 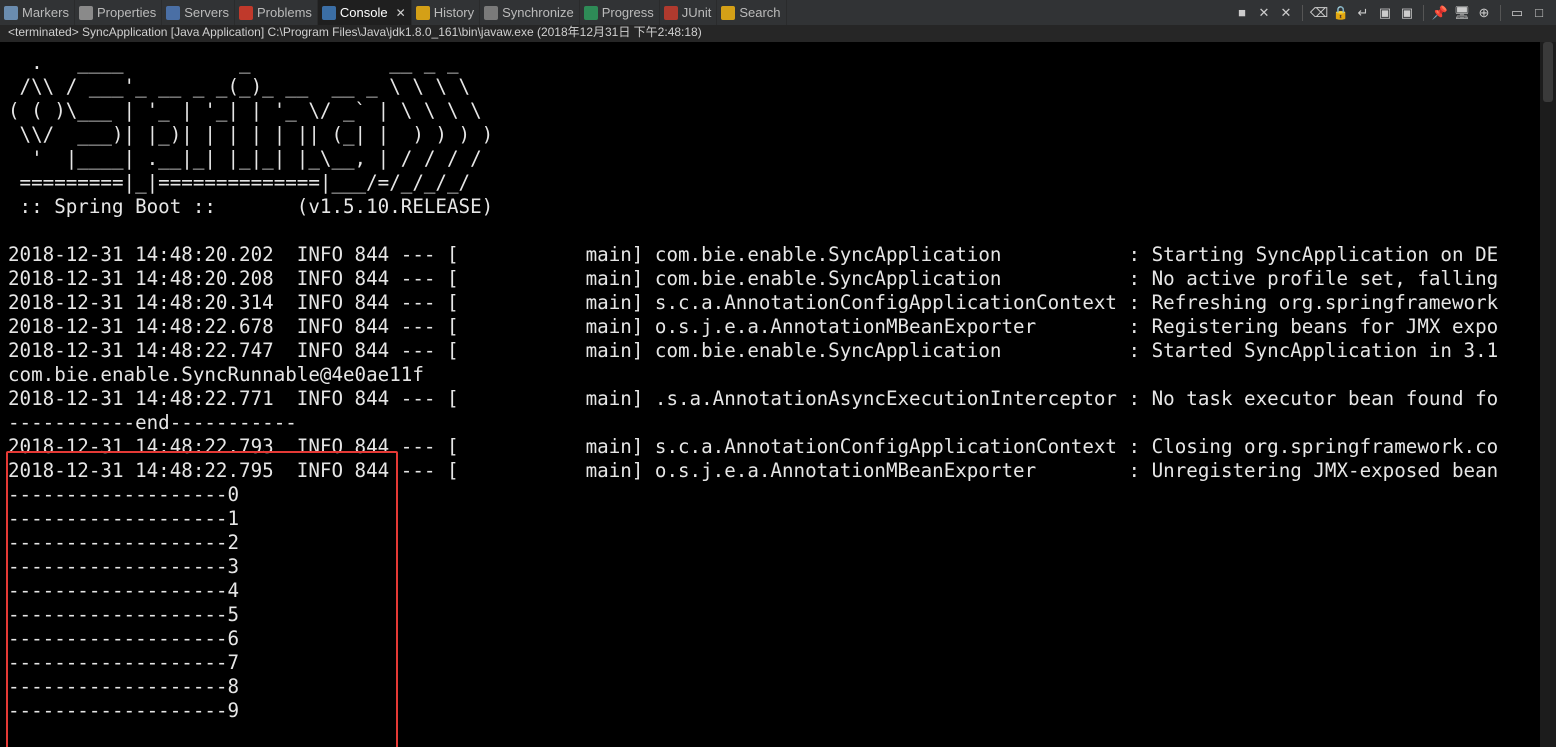 I want to click on terminate-icon: ■, so click(x=1242, y=13).